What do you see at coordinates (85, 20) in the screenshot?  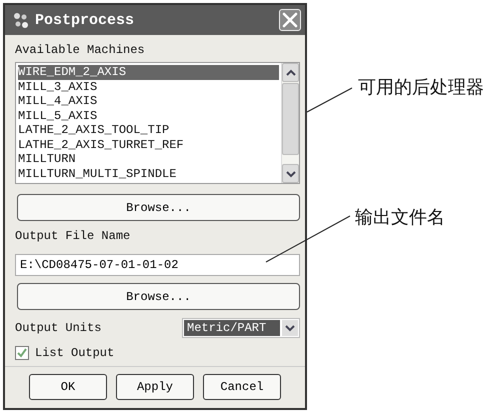 I see `window-title: Postprocess` at bounding box center [85, 20].